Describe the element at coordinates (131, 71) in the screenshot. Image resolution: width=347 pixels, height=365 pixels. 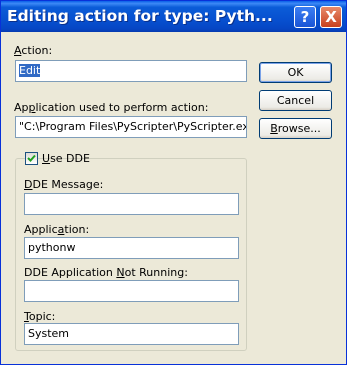
I see `action-input: Edit` at that location.